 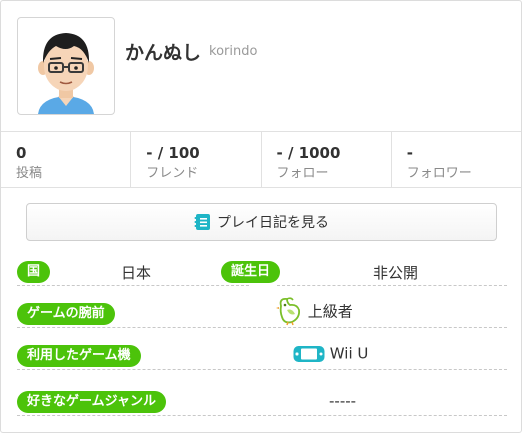 What do you see at coordinates (91, 402) in the screenshot?
I see `genre-label: 好きなゲームジャンル` at bounding box center [91, 402].